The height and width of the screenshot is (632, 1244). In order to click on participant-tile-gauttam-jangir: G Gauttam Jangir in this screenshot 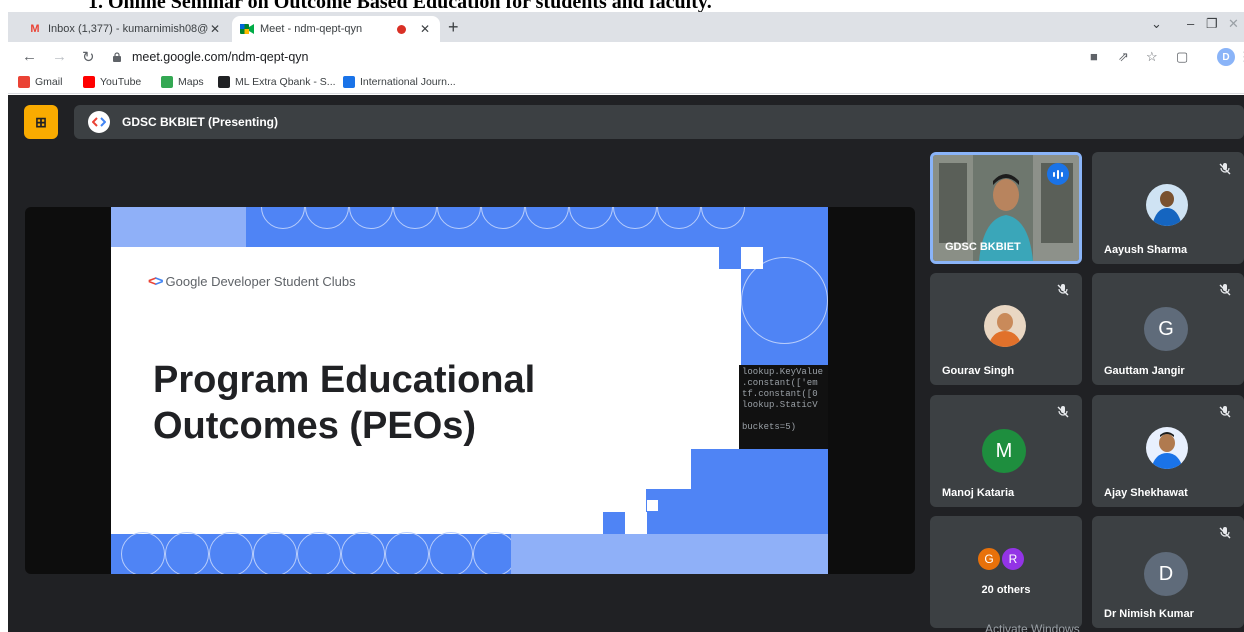, I will do `click(1168, 329)`.